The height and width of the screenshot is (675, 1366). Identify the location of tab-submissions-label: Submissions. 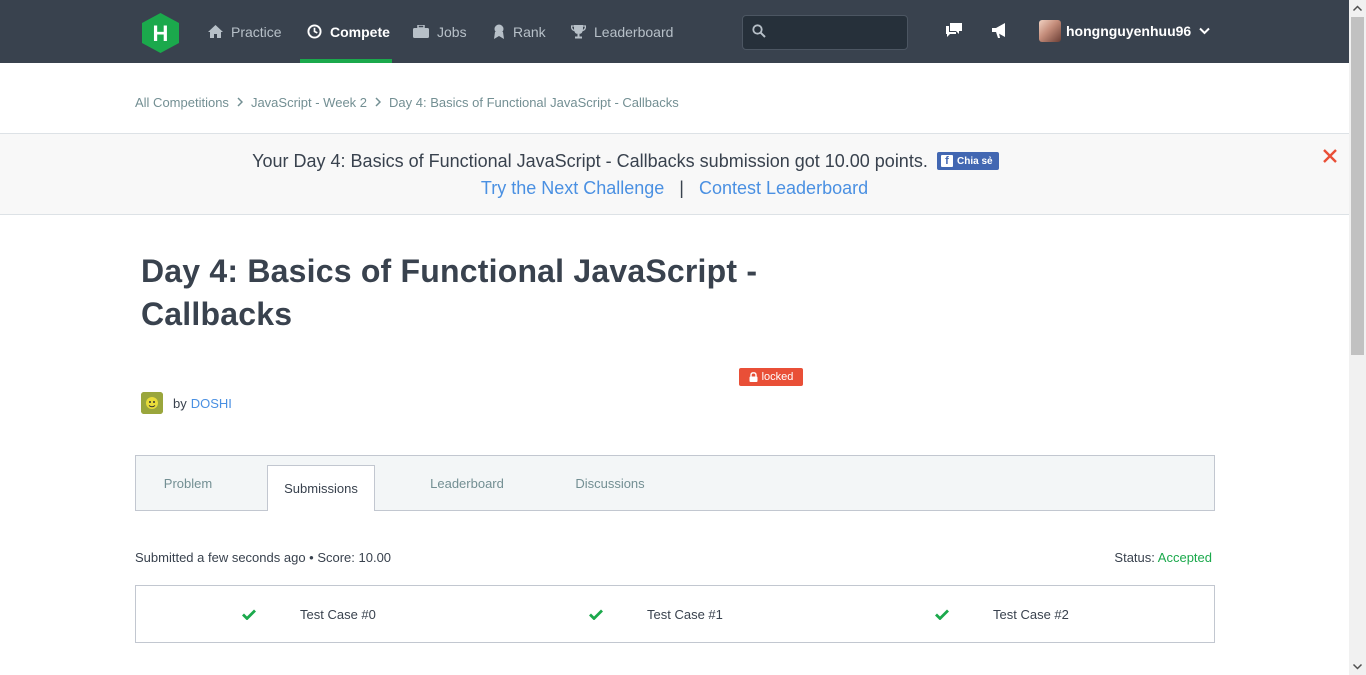
(321, 488).